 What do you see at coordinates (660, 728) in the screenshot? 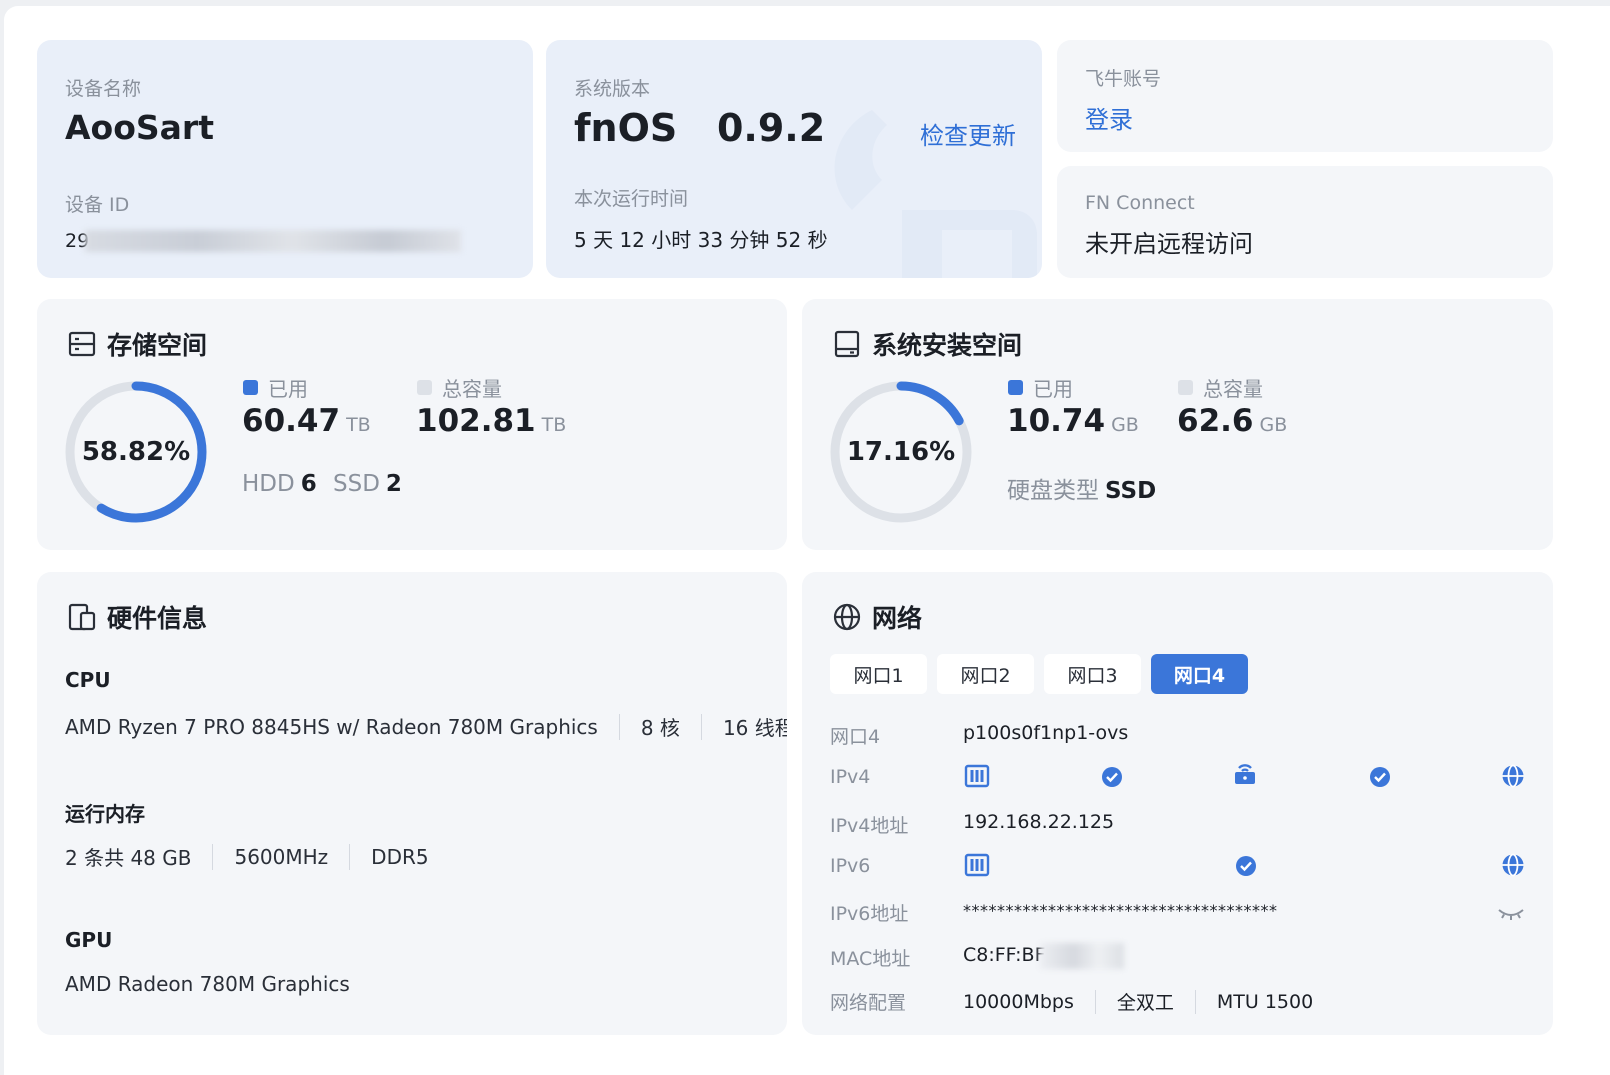
I see `cpu-cores: 8 核` at bounding box center [660, 728].